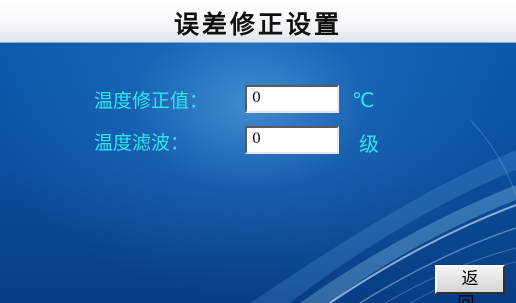 This screenshot has width=516, height=303. Describe the element at coordinates (151, 101) in the screenshot. I see `temp-correction-label: 温度修正值：` at that location.